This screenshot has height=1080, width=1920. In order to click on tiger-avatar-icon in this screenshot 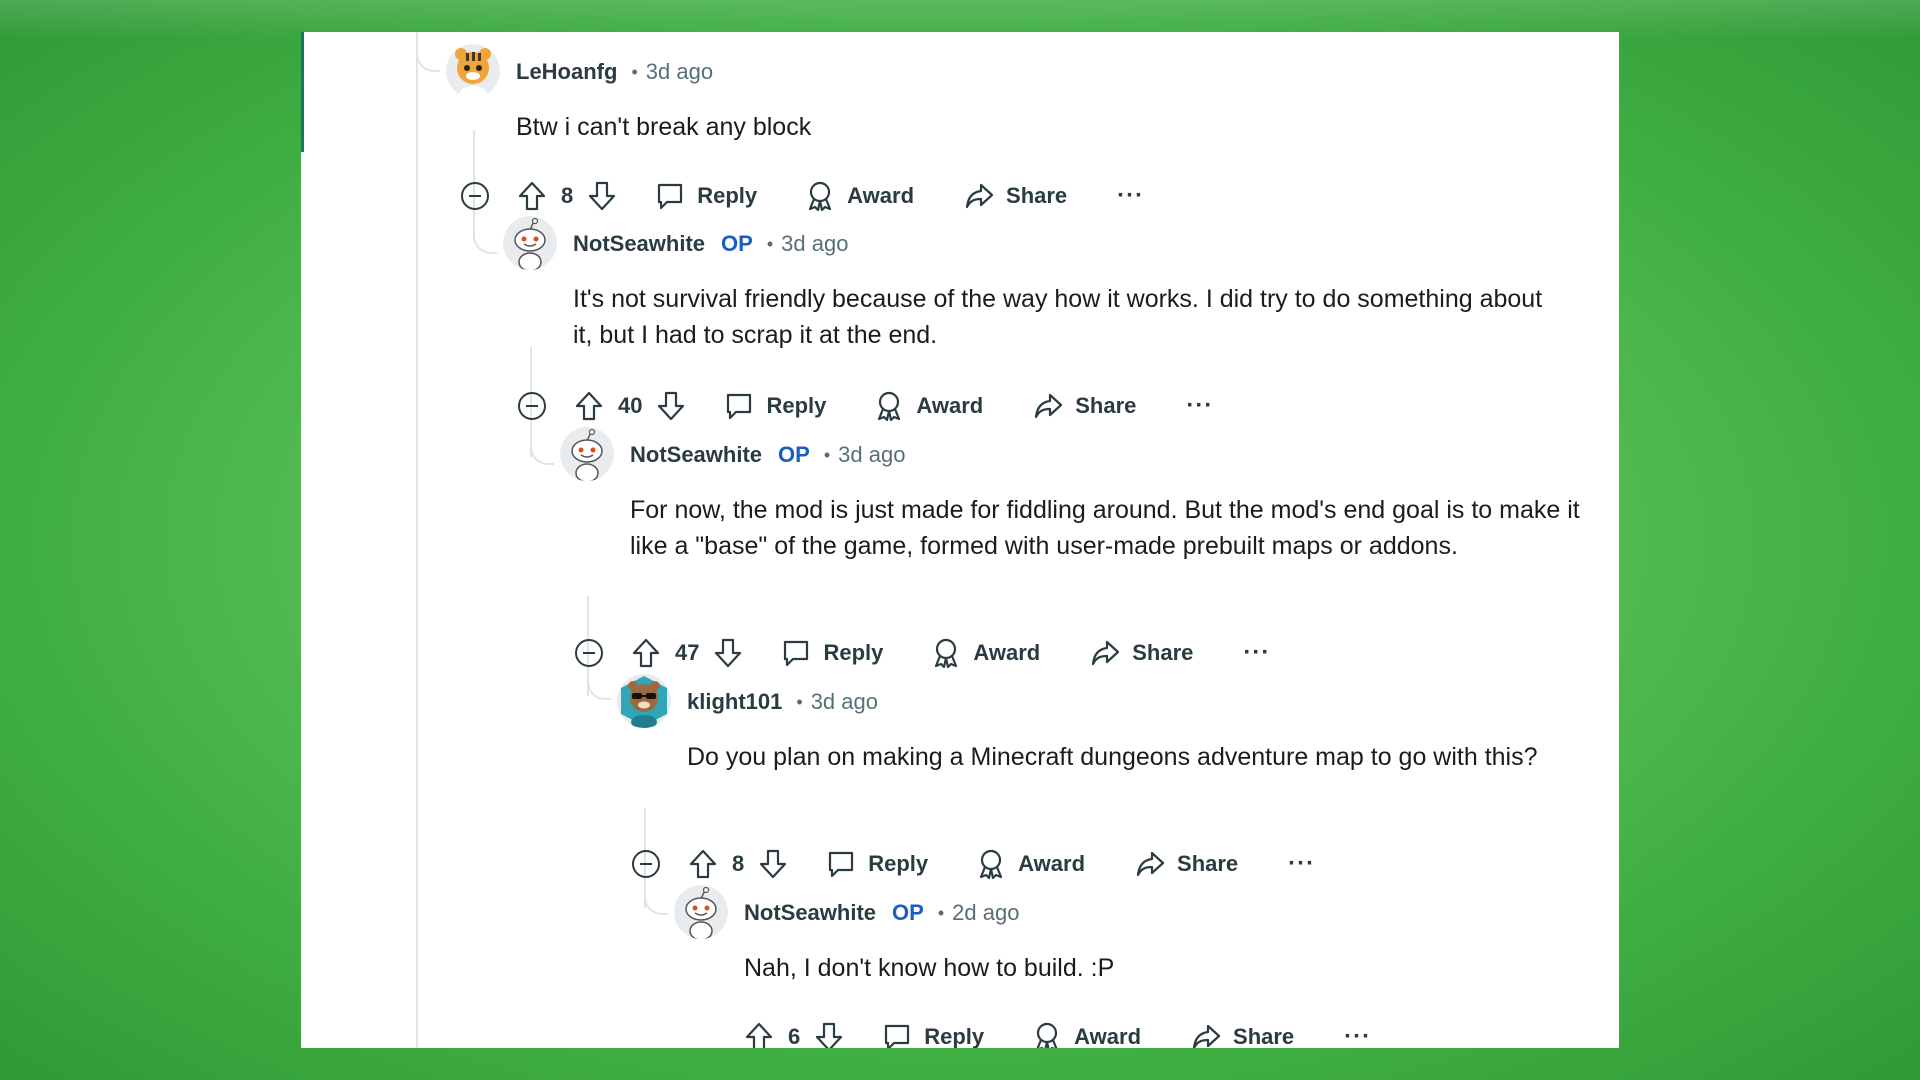, I will do `click(473, 71)`.